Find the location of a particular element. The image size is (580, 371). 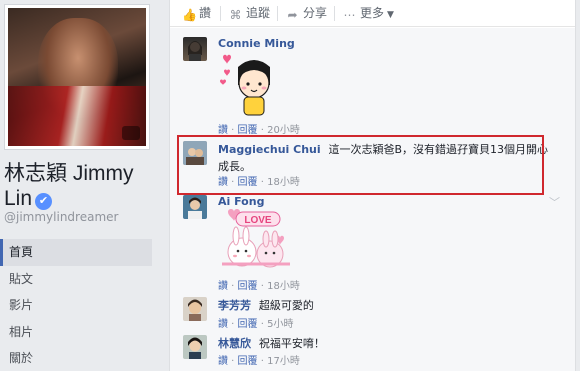

comment-time: 18小時 is located at coordinates (283, 286).